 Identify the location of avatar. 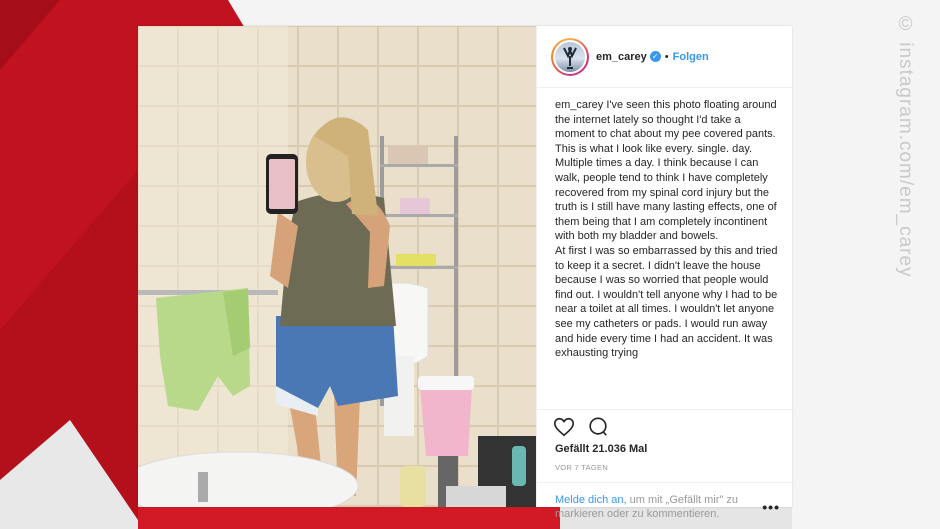
(570, 56).